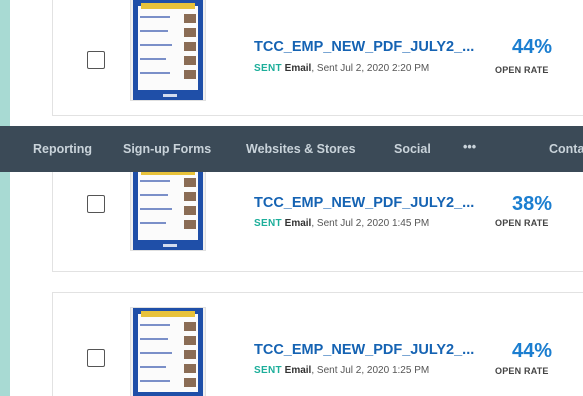  What do you see at coordinates (62, 149) in the screenshot?
I see `nav-item-reporting: Reporting` at bounding box center [62, 149].